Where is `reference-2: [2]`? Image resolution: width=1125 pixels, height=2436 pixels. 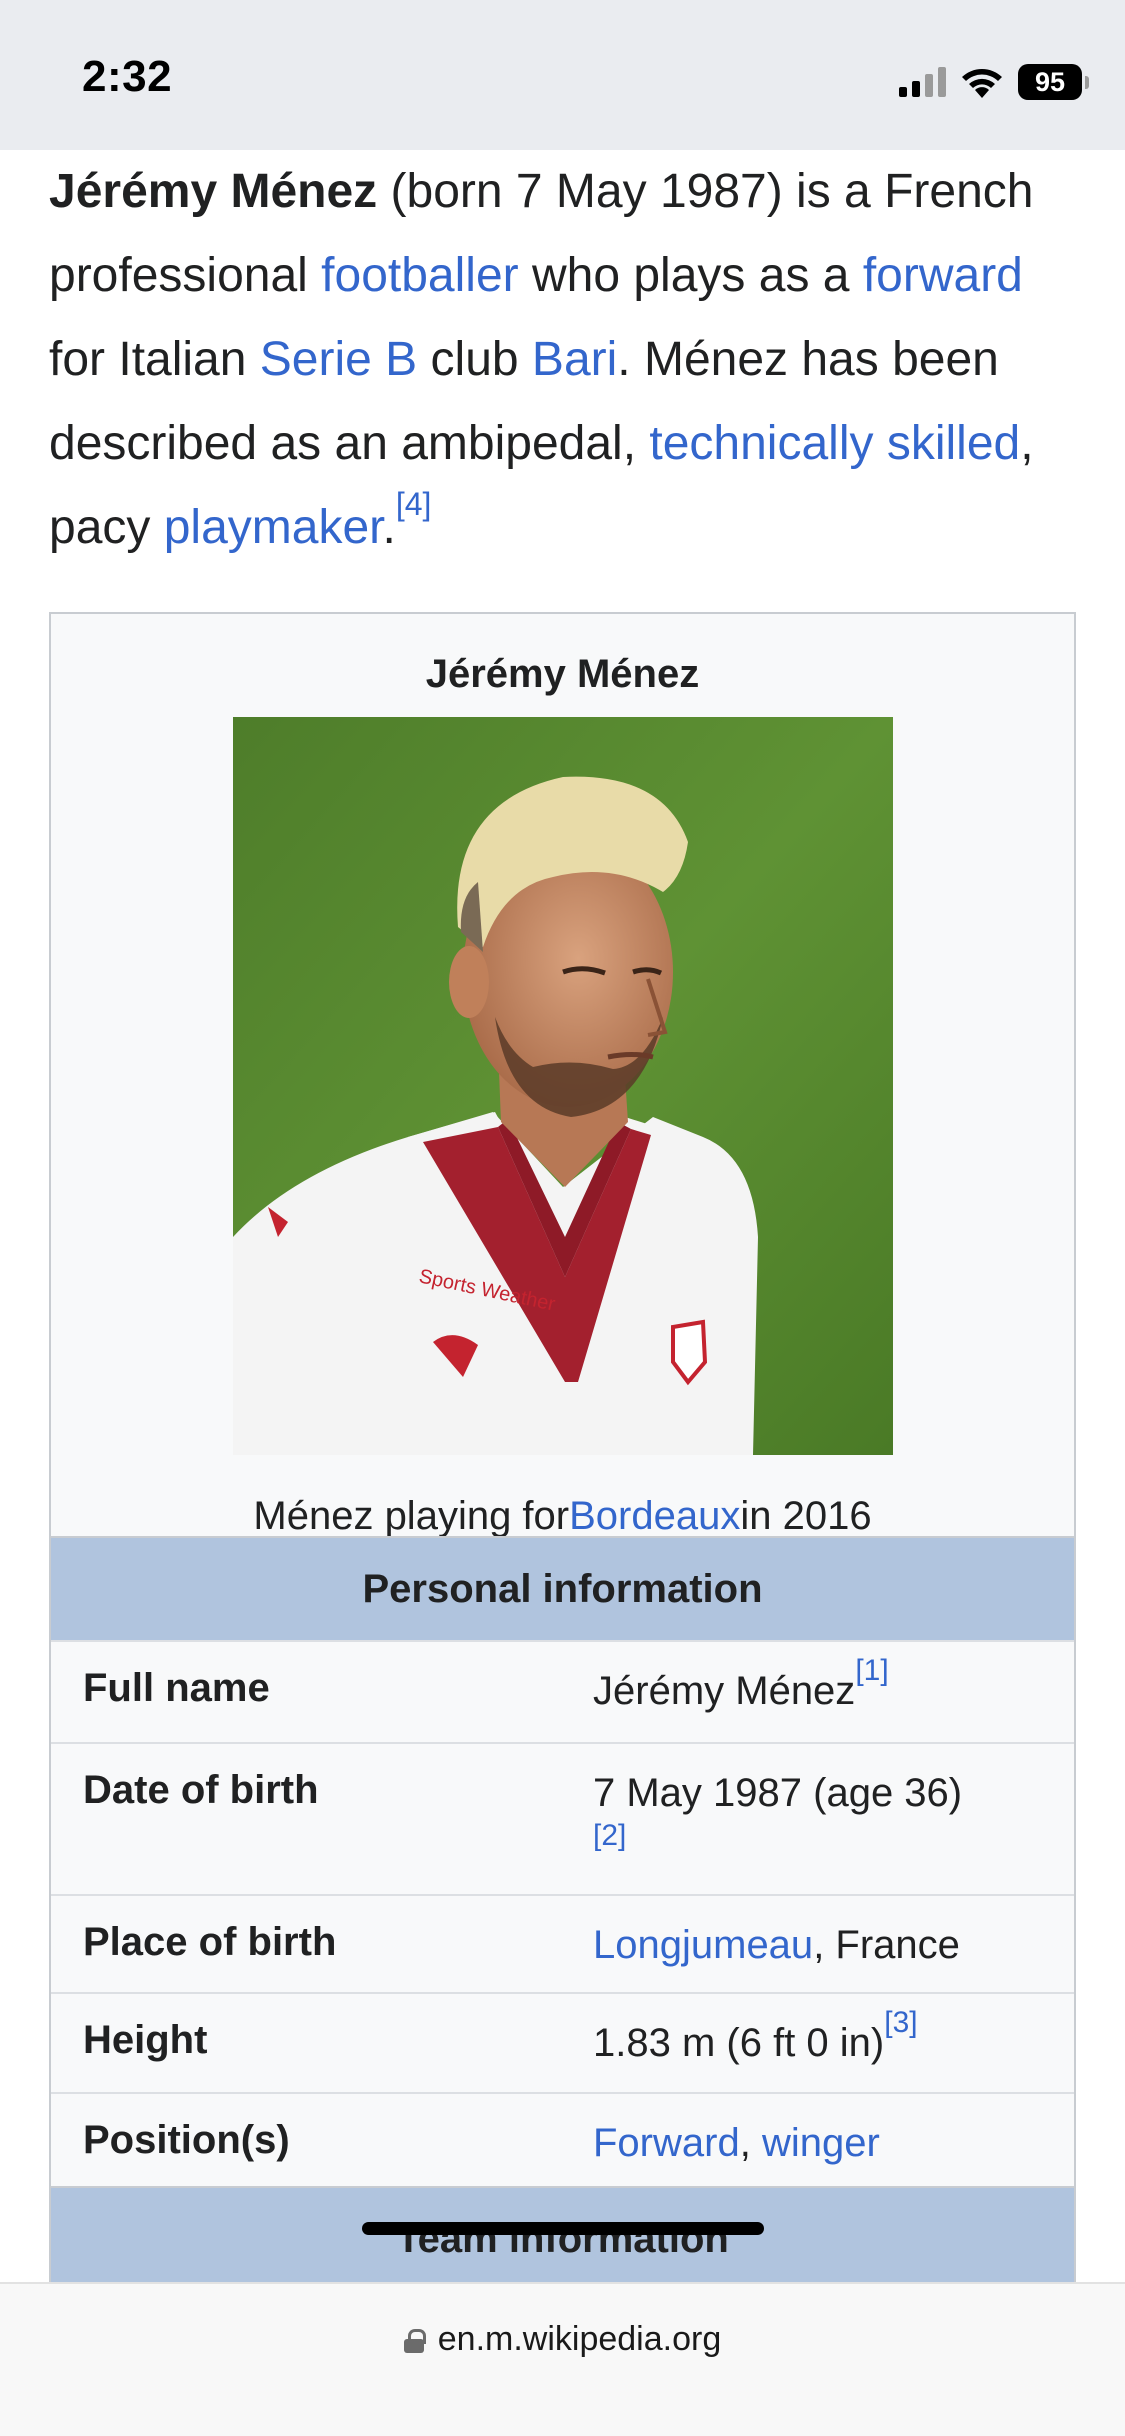
reference-2: [2] is located at coordinates (823, 1836).